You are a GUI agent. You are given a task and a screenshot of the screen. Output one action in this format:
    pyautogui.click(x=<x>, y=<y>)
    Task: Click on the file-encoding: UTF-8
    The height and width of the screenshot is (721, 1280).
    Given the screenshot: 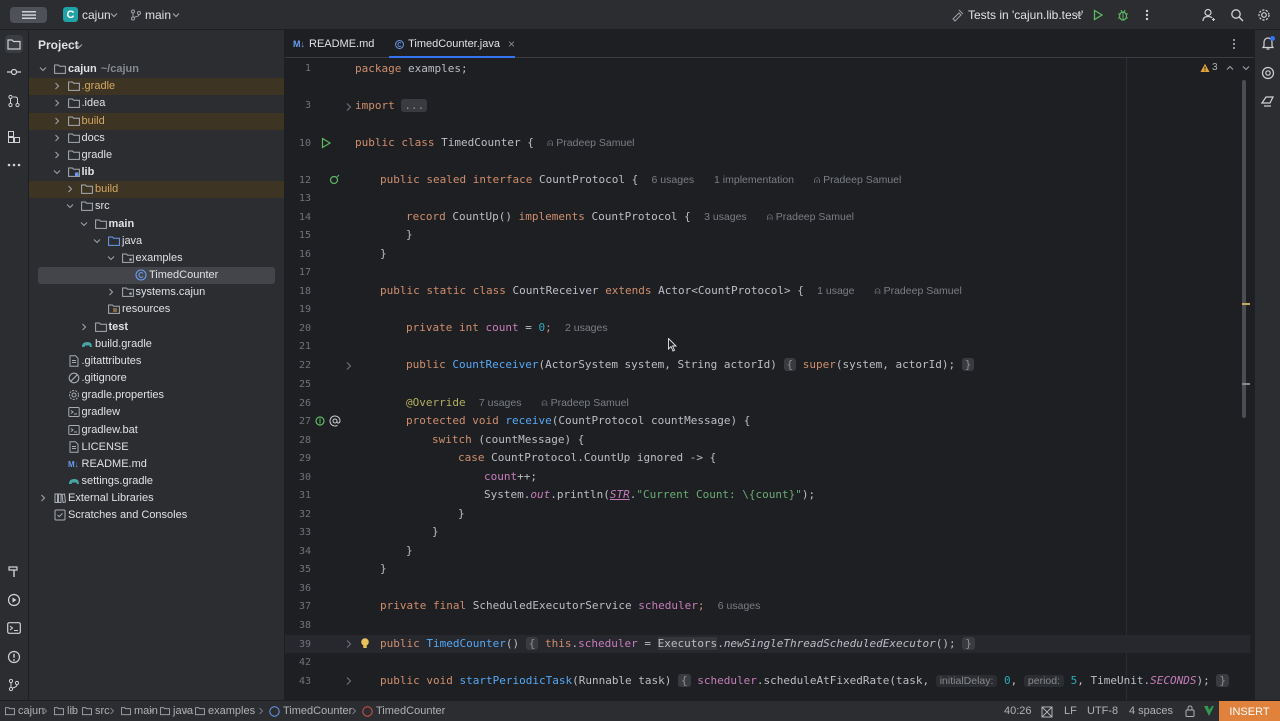 What is the action you would take?
    pyautogui.click(x=1102, y=711)
    